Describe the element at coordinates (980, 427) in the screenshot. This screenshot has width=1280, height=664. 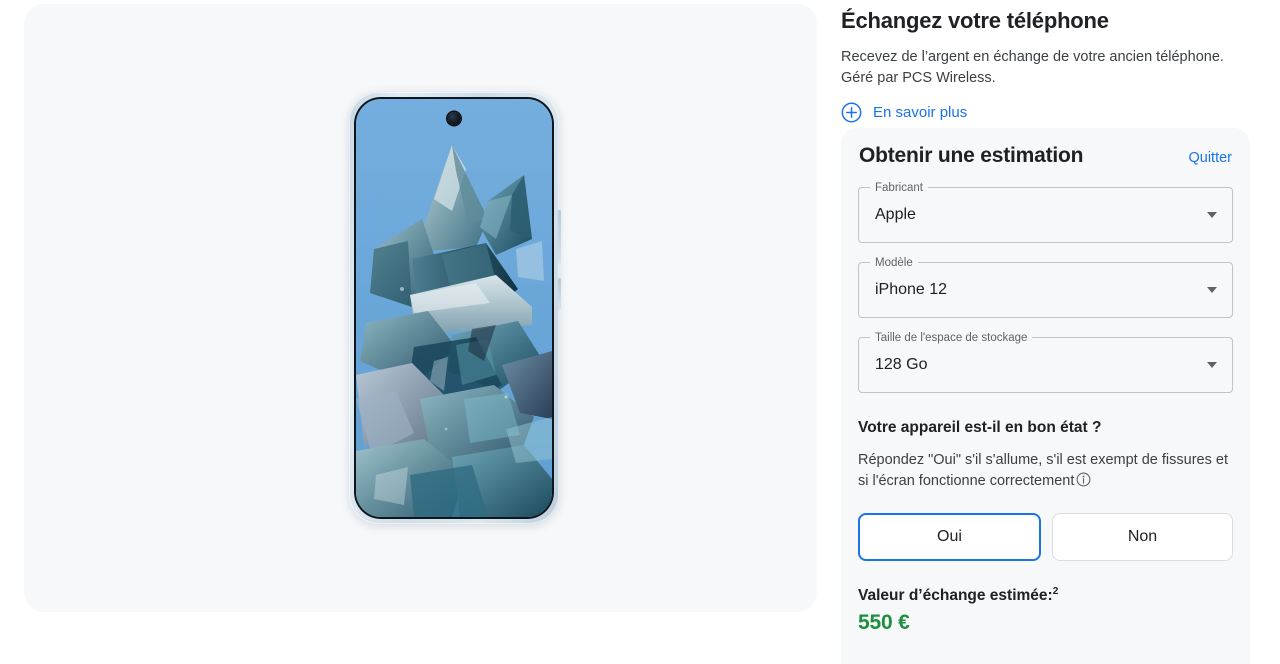
I see `condition-question: Votre appareil est-il en bon état ?` at that location.